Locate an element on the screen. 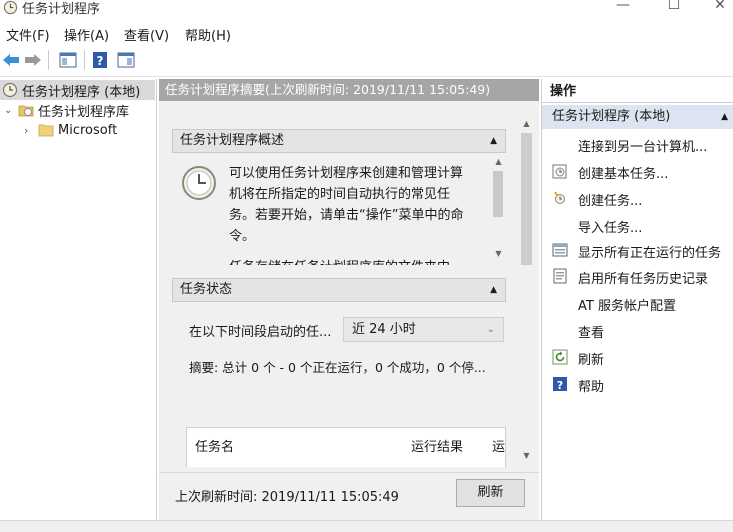  help-toolbar-button: ? is located at coordinates (100, 60).